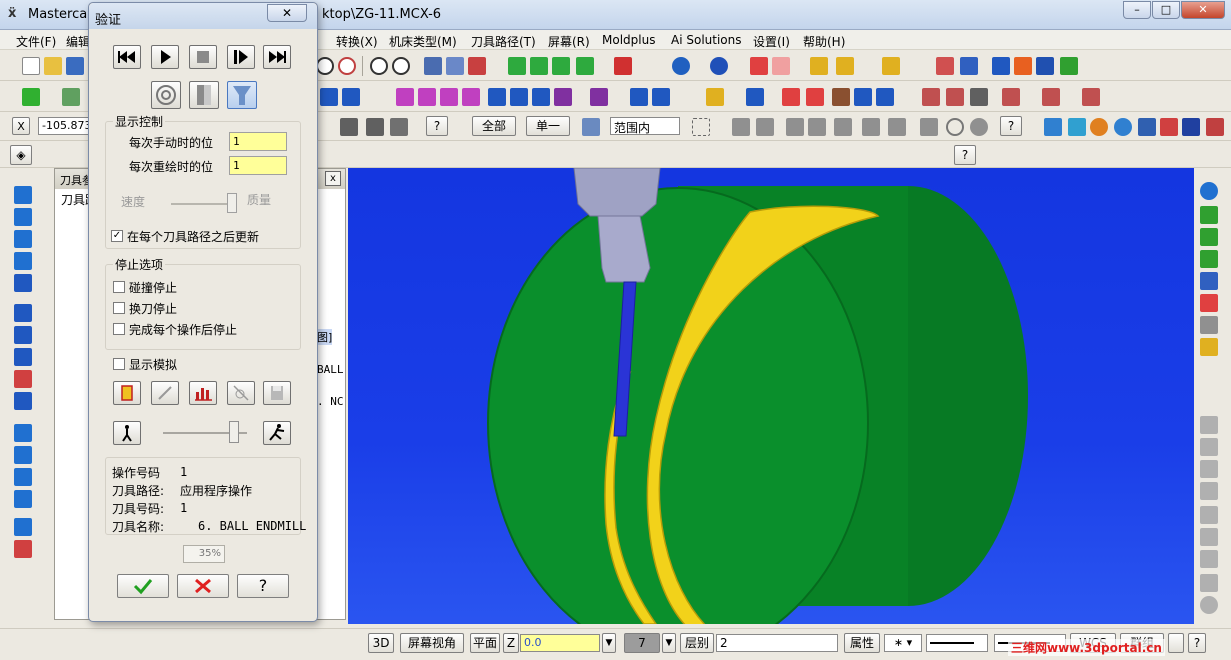 The height and width of the screenshot is (660, 1231). Describe the element at coordinates (560, 643) in the screenshot. I see `z-depth-input: 0.0` at that location.